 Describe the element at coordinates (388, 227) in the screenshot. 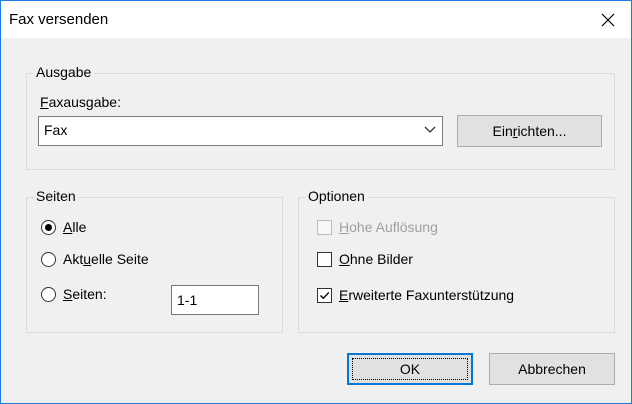

I see `hohe-aufloesung-label: Hohe Auflösung` at that location.